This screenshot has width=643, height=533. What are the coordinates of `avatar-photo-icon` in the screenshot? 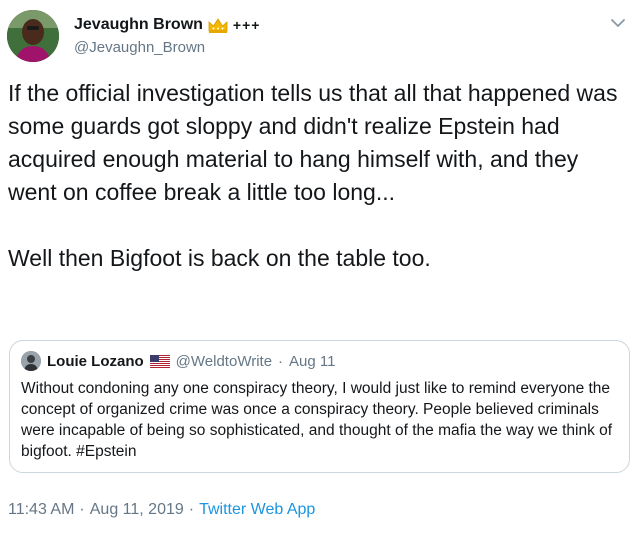 It's located at (33, 36).